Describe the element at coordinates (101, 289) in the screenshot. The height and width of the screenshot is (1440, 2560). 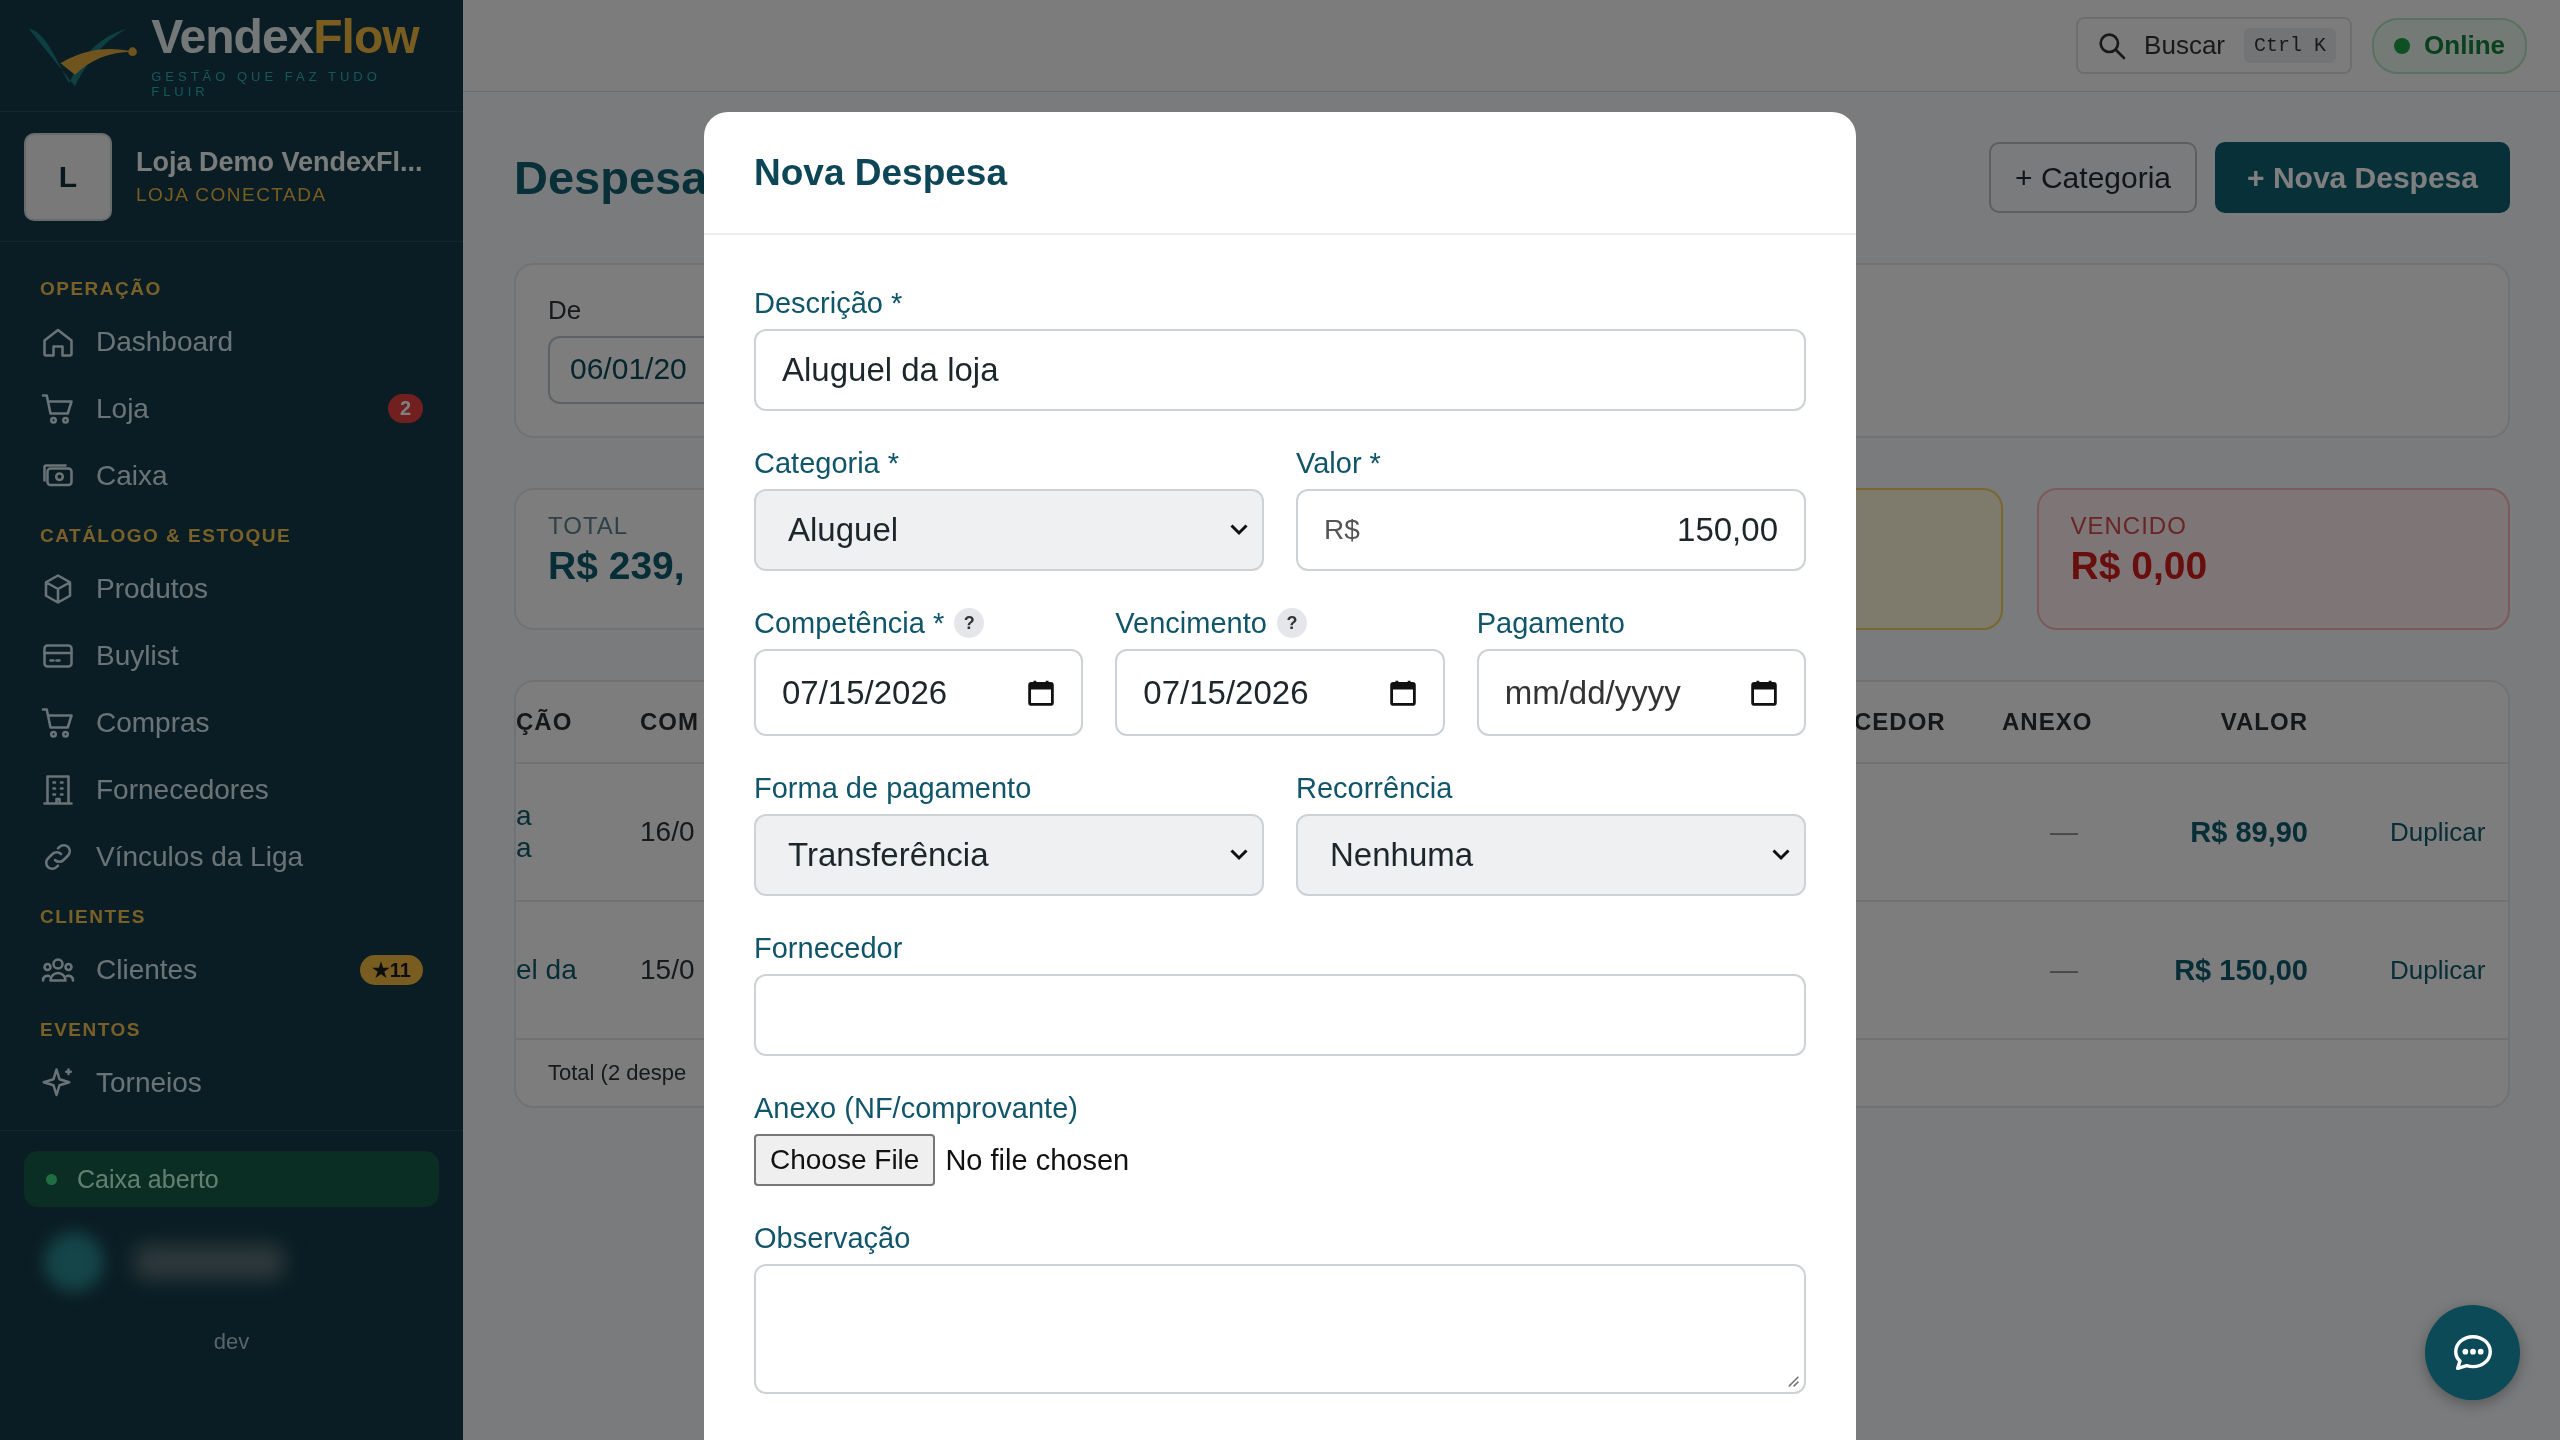
I see `section-title: OPERAÇÃO` at that location.